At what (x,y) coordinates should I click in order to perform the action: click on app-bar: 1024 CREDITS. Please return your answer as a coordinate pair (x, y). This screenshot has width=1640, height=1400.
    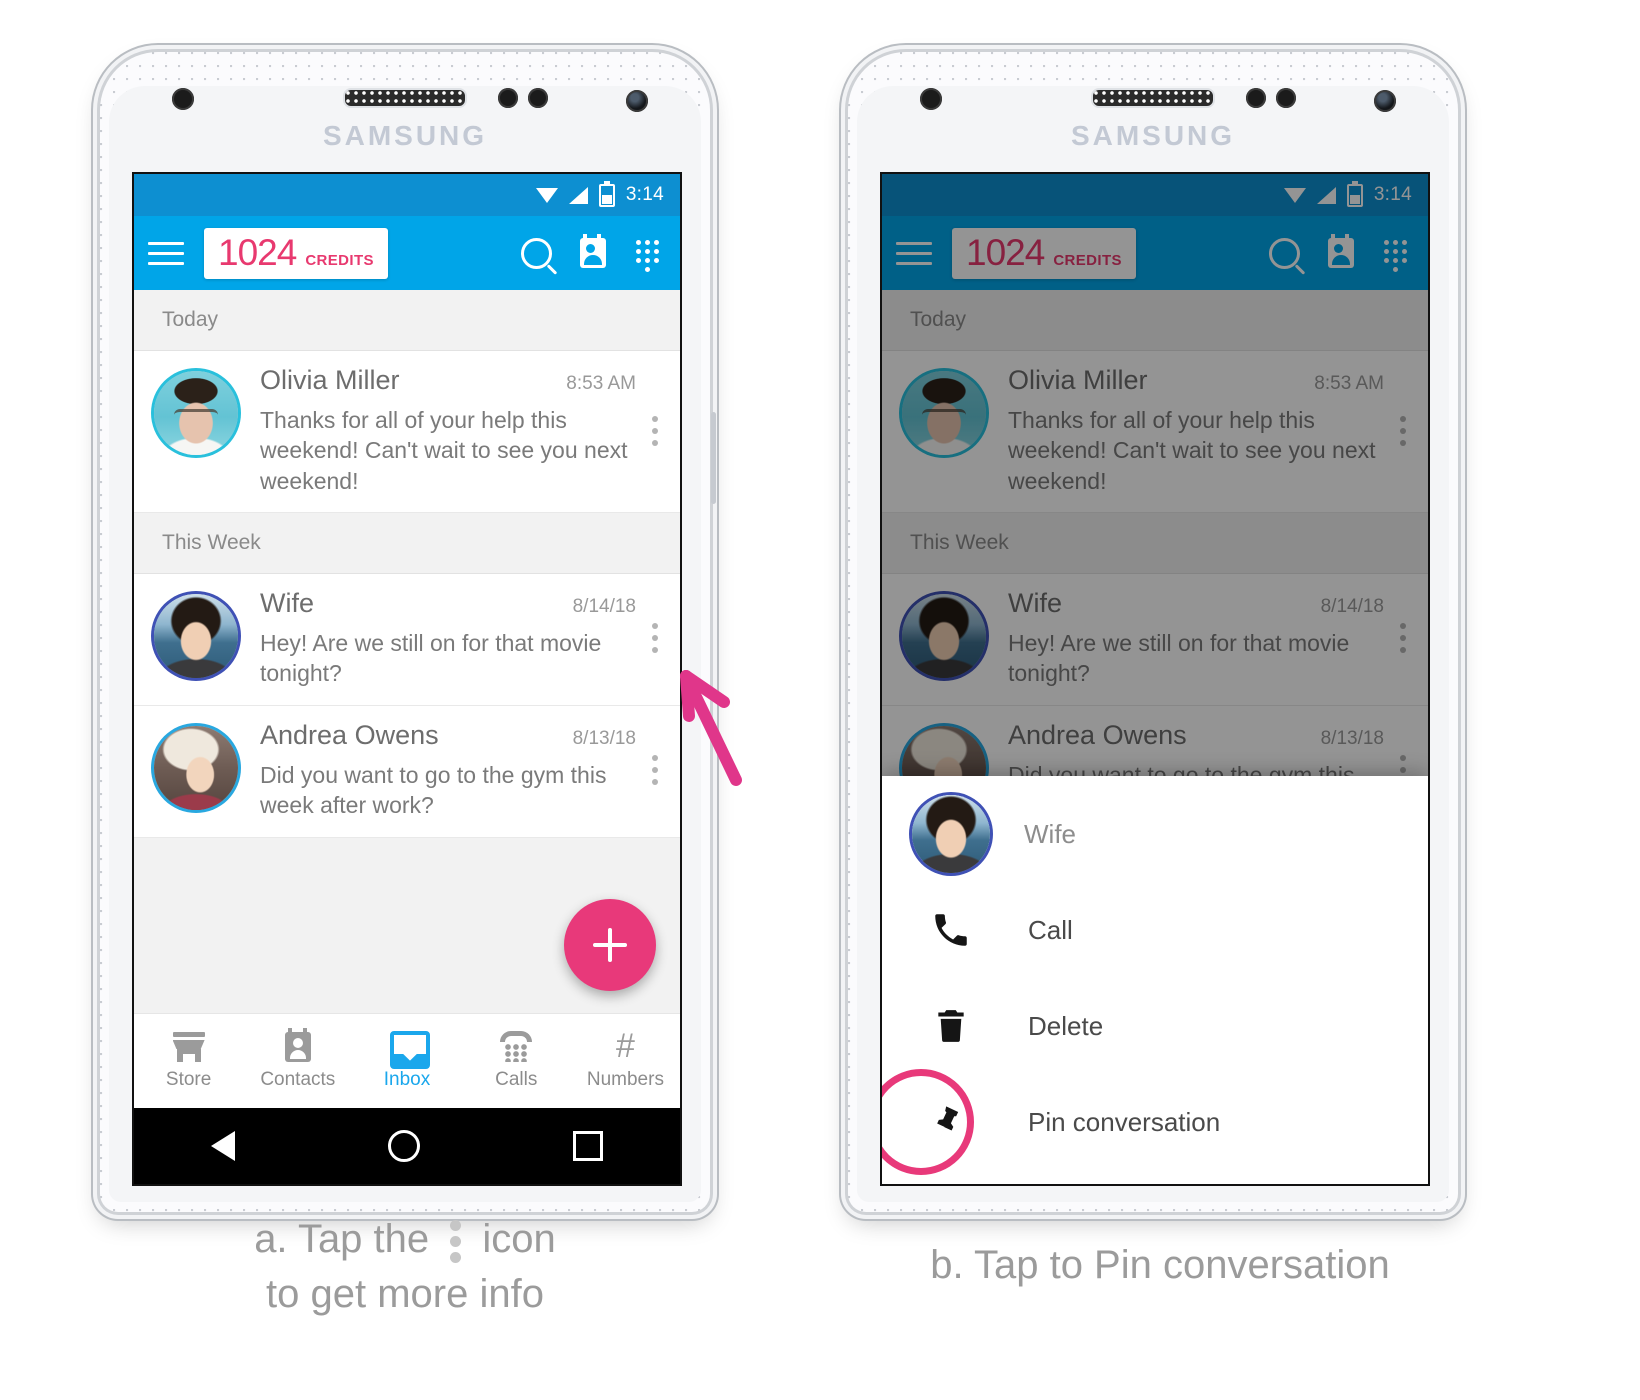
    Looking at the image, I should click on (407, 253).